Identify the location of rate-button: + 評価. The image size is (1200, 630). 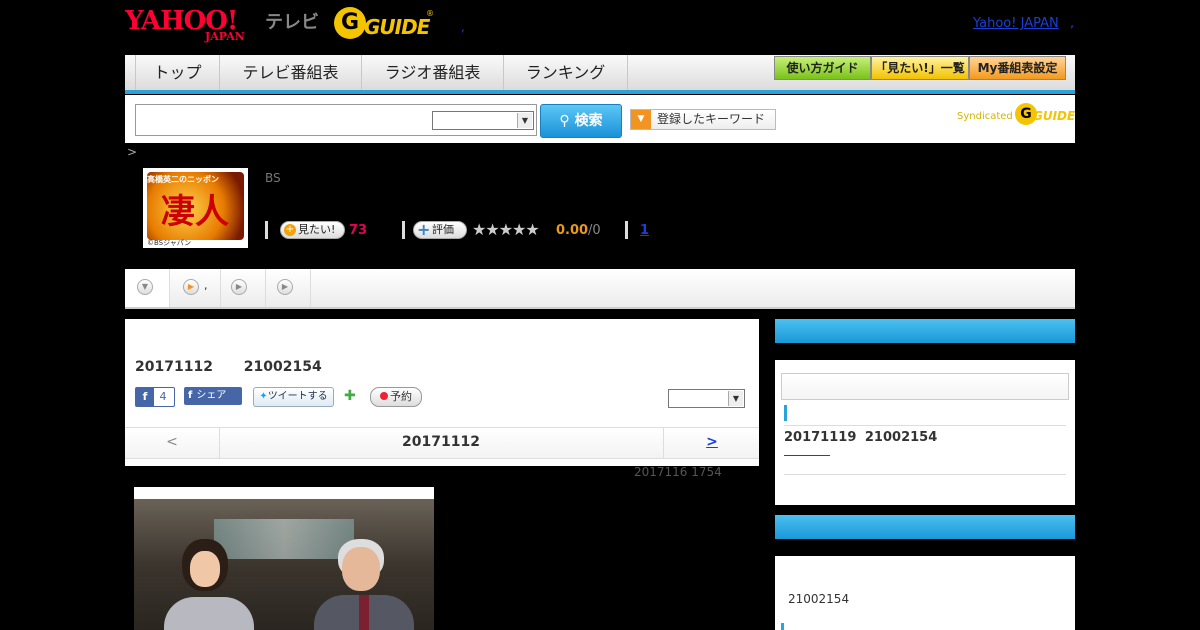
(440, 230).